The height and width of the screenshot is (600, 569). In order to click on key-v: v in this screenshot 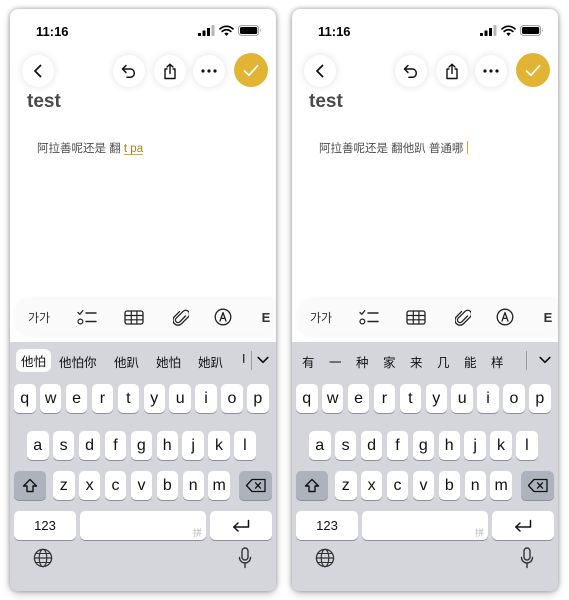, I will do `click(423, 485)`.